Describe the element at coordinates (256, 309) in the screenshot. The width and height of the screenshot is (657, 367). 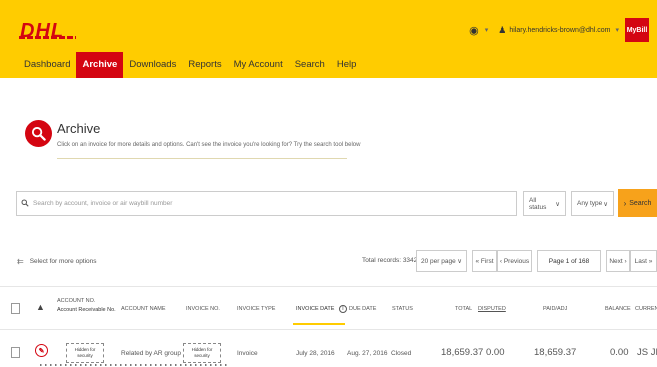
I see `col-invoice-type: Invoice Type` at that location.